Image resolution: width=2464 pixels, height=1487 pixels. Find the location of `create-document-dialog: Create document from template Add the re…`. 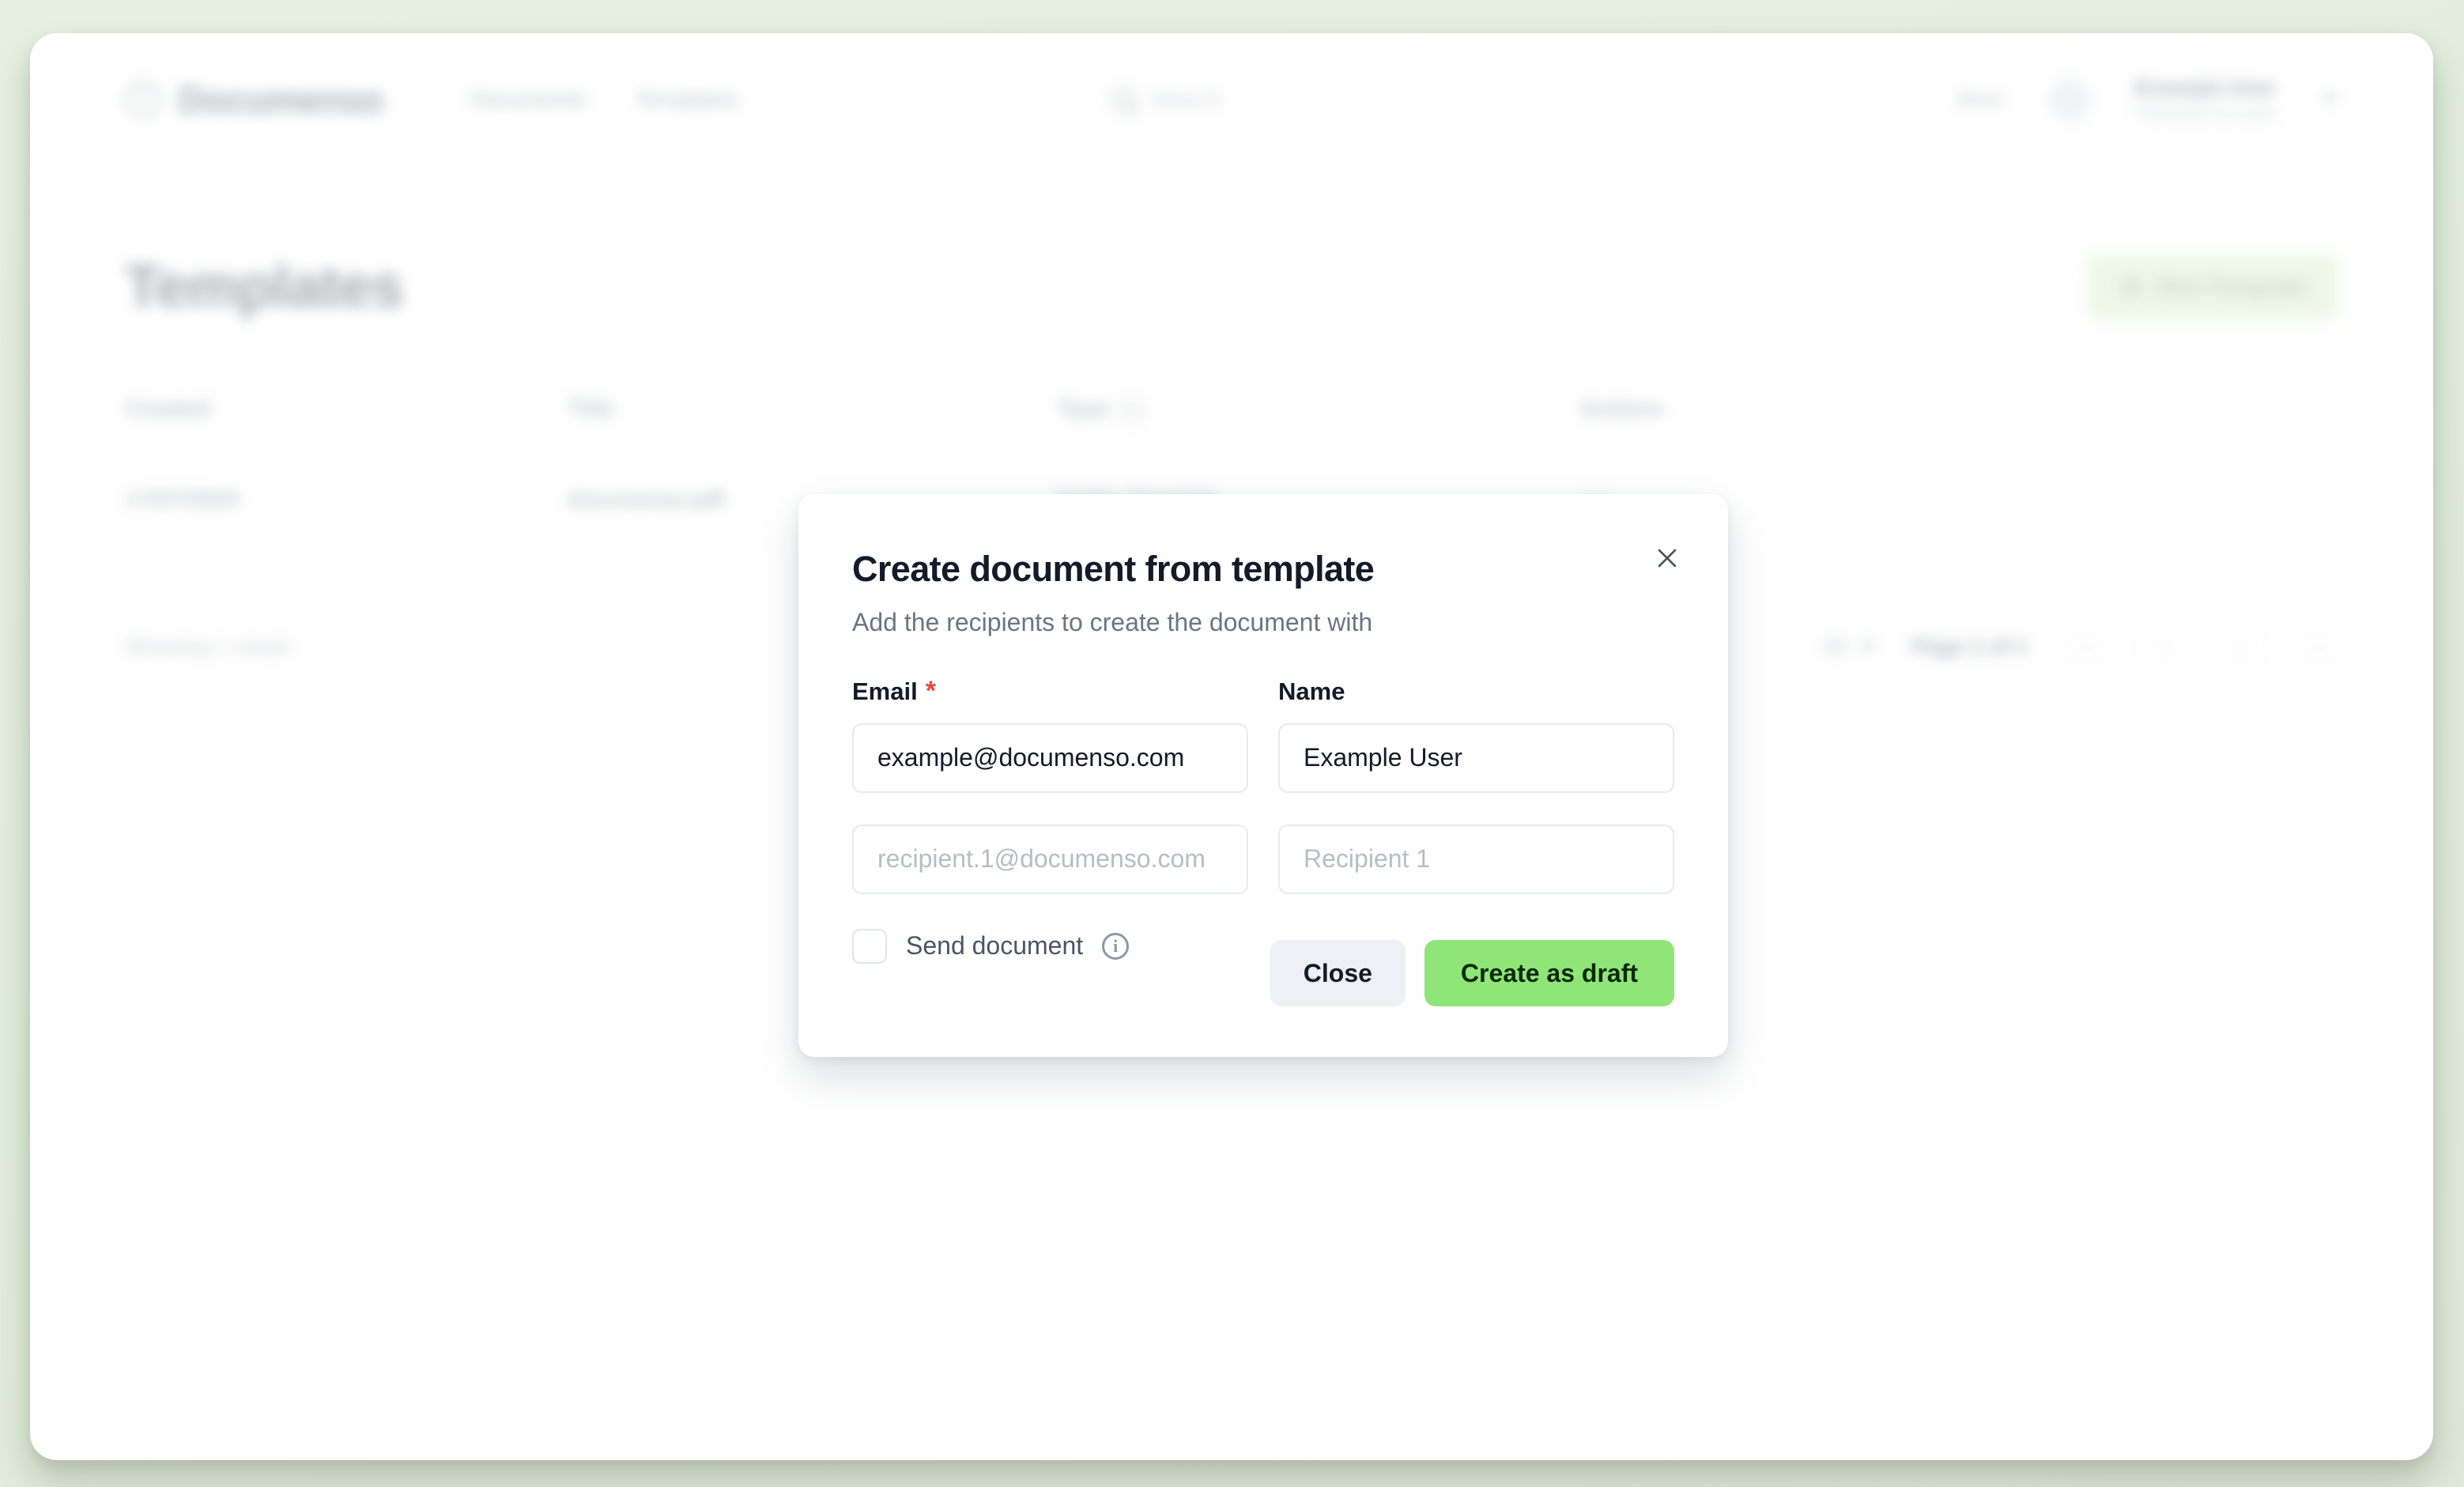

create-document-dialog: Create document from template Add the re… is located at coordinates (1263, 775).